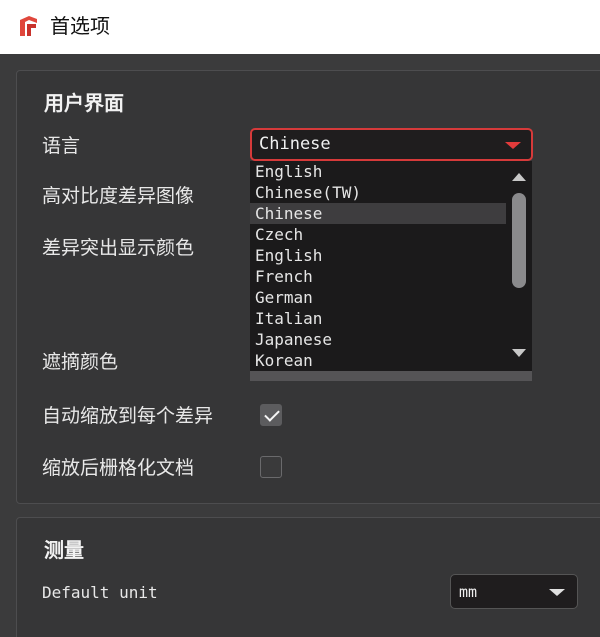 The image size is (600, 637). What do you see at coordinates (118, 468) in the screenshot?
I see `rasterize-label: 缩放后栅格化文档` at bounding box center [118, 468].